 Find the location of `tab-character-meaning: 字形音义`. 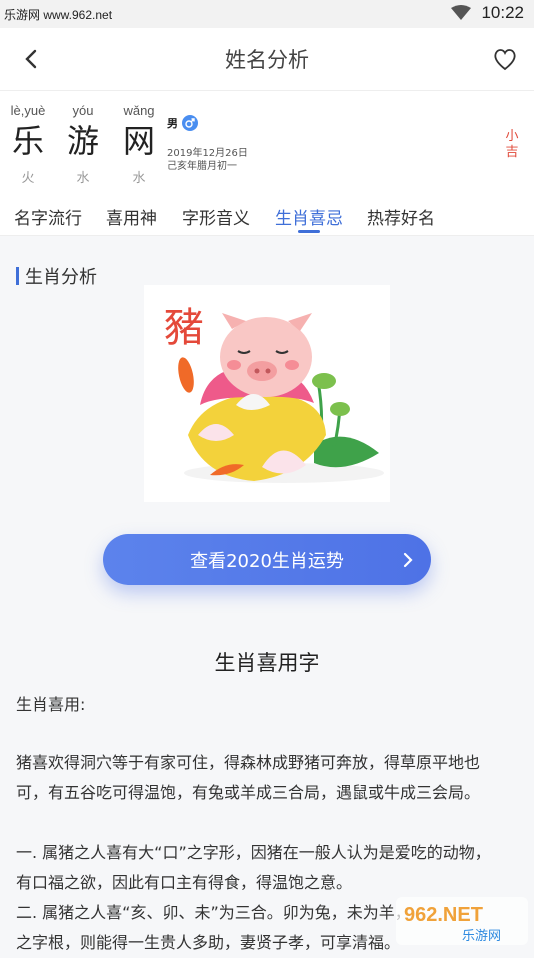

tab-character-meaning: 字形音义 is located at coordinates (216, 216).